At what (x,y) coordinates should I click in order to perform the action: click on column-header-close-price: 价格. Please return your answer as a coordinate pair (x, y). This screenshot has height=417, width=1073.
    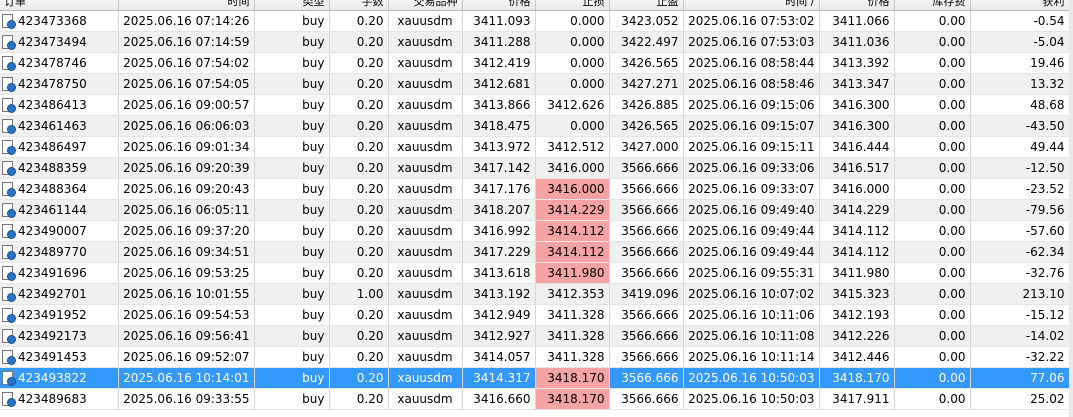
    Looking at the image, I should click on (857, 5).